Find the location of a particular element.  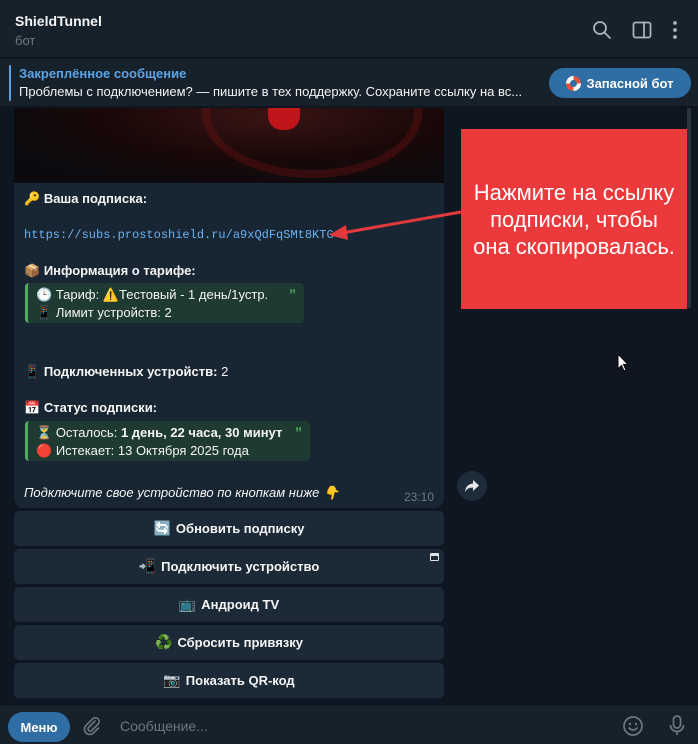

refresh-subscription-button: 🔄 Обновить подписку is located at coordinates (229, 528).